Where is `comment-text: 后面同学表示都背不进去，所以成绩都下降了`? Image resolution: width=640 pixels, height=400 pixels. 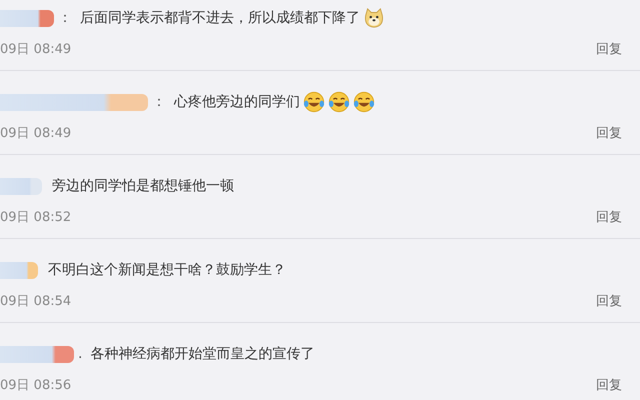 comment-text: 后面同学表示都背不进去，所以成绩都下降了 is located at coordinates (220, 18).